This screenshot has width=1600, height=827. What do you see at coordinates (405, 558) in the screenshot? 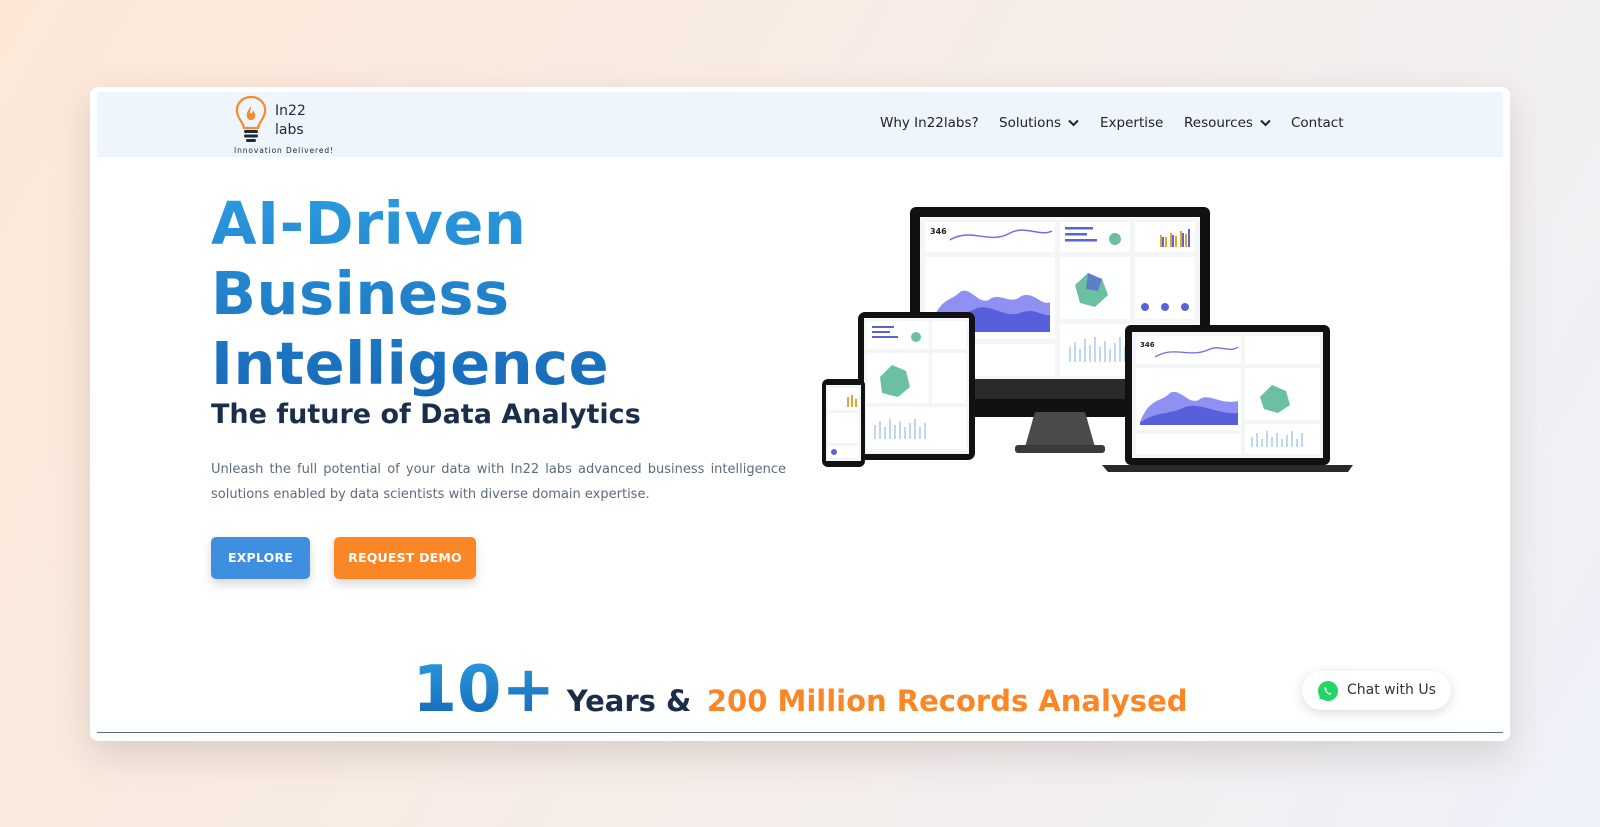
I see `request-demo-button: REQUEST DEMO` at bounding box center [405, 558].